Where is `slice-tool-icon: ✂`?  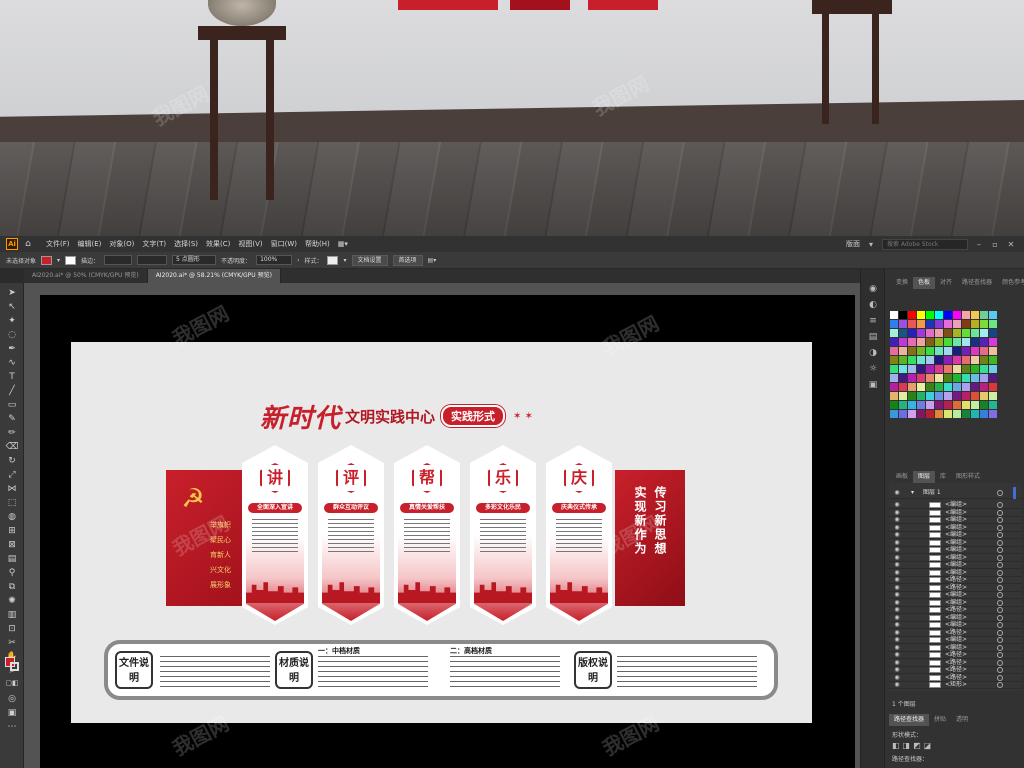 slice-tool-icon: ✂ is located at coordinates (12, 643).